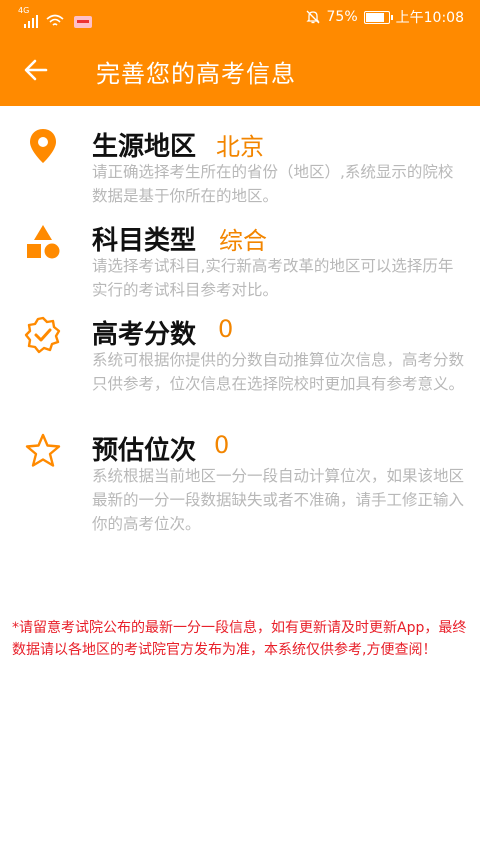 The image size is (480, 853). Describe the element at coordinates (240, 17) in the screenshot. I see `status-bar: 4G 75% 上午10:08` at that location.